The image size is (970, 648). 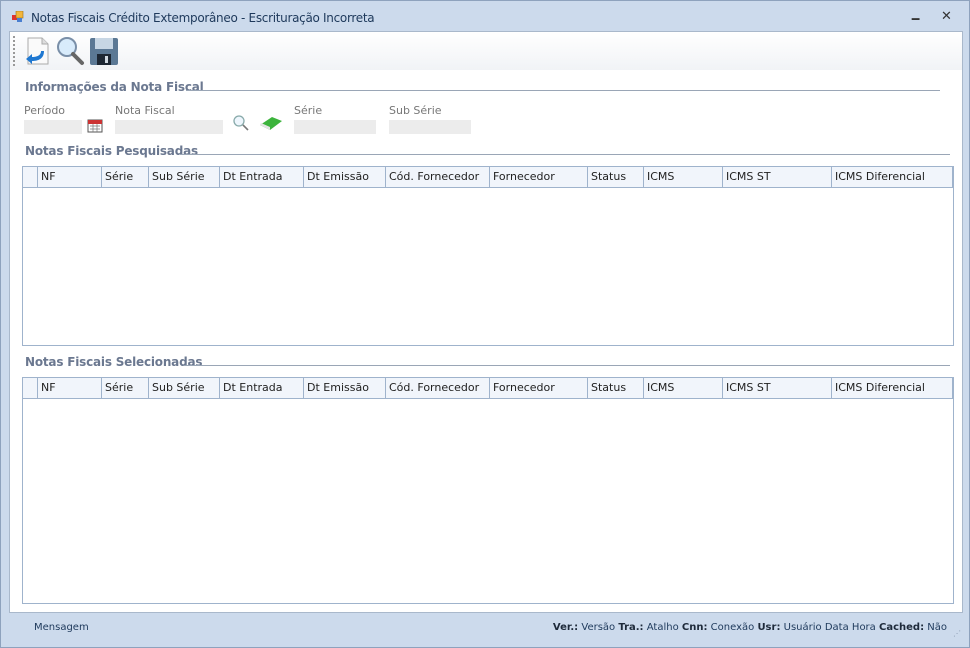 I want to click on tra-label: Tra.:, so click(x=631, y=627).